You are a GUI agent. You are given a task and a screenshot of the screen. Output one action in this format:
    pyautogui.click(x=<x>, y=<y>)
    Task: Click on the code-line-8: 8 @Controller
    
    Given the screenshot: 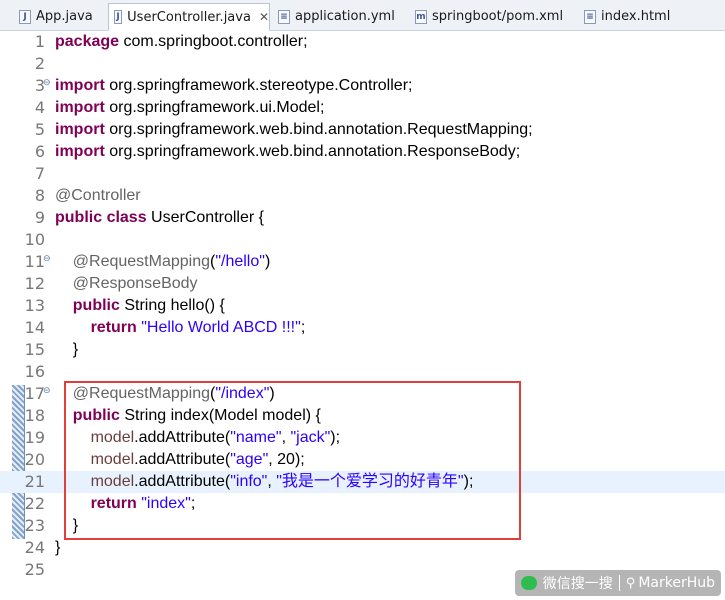 What is the action you would take?
    pyautogui.click(x=362, y=196)
    